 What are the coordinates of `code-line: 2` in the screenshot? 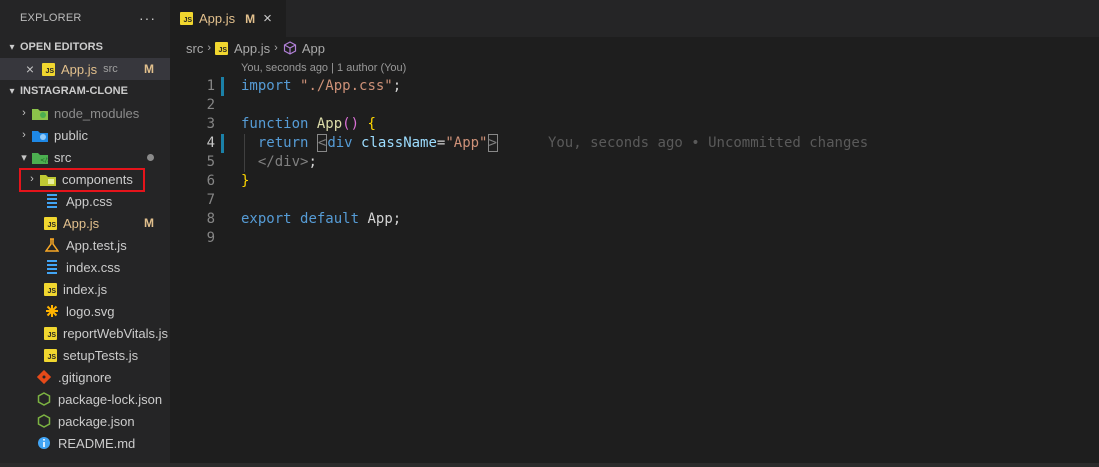 It's located at (634, 105).